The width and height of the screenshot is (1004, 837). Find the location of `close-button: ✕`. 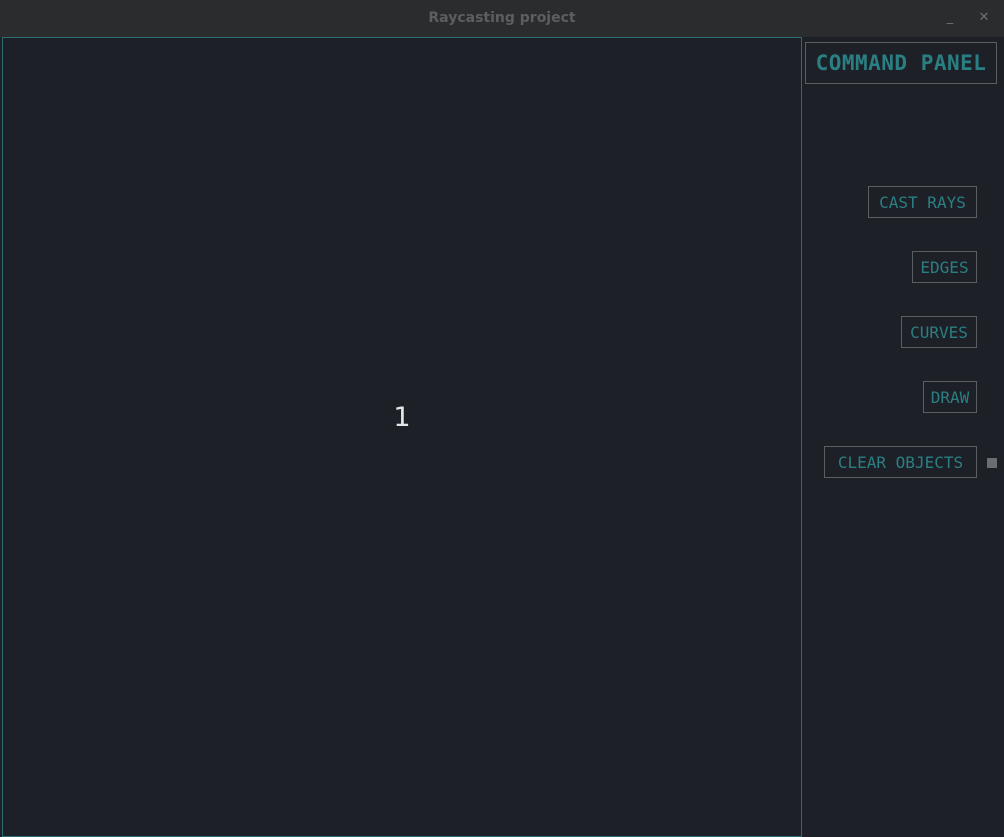

close-button: ✕ is located at coordinates (984, 18).